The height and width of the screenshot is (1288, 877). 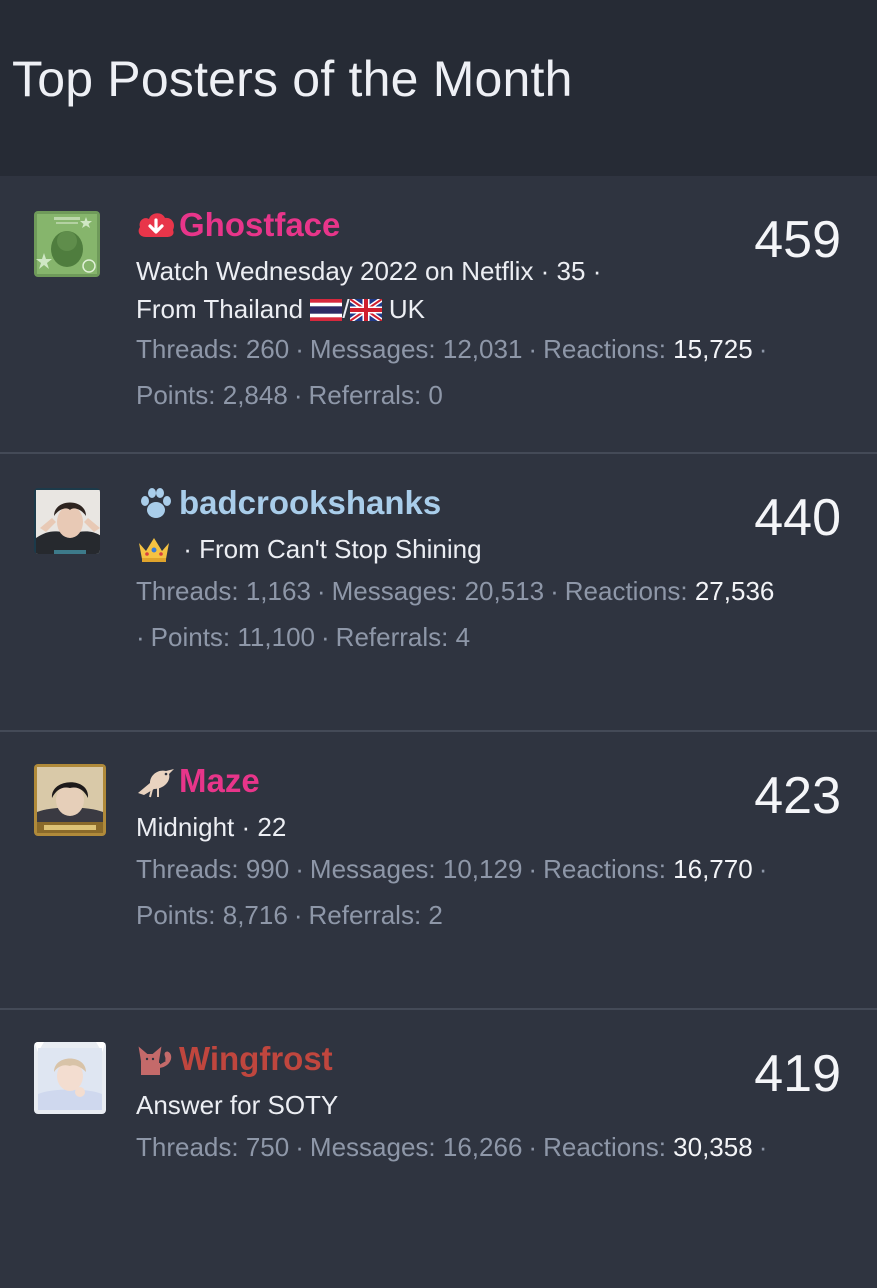 What do you see at coordinates (797, 1074) in the screenshot?
I see `post-count: 419` at bounding box center [797, 1074].